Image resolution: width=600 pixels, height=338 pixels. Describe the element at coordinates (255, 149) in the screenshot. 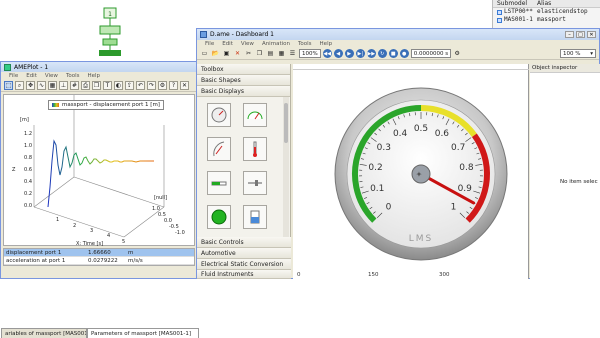

I see `thermometer-widget-icon` at that location.